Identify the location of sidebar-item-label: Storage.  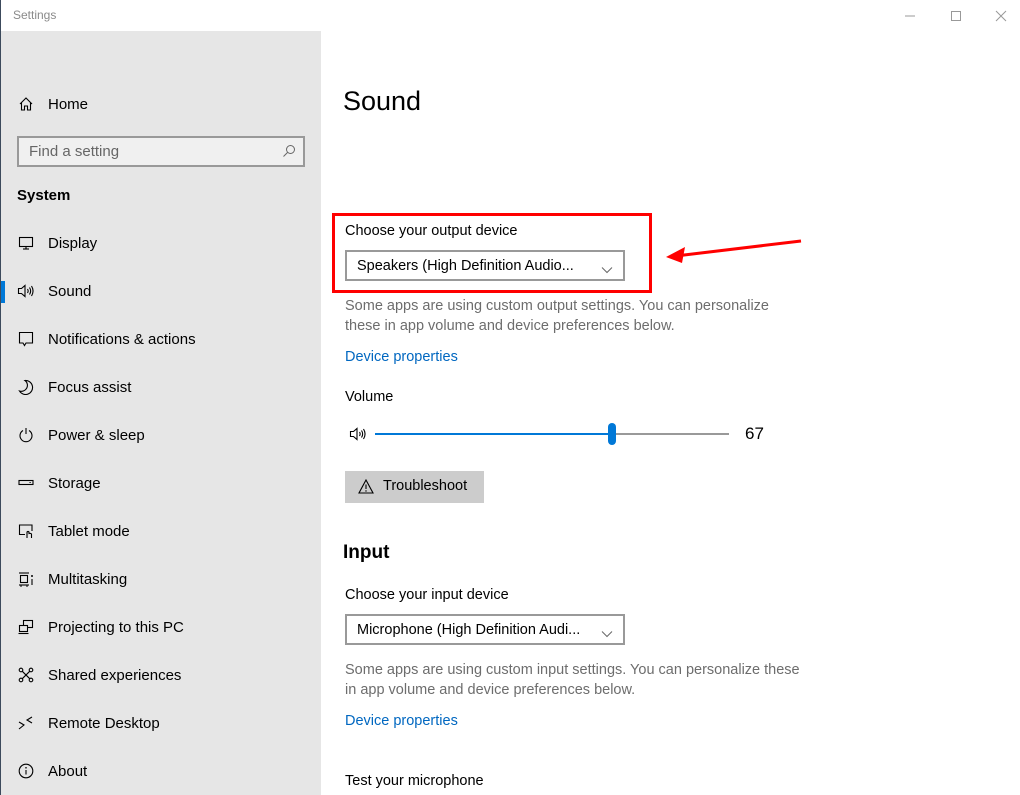
(74, 483).